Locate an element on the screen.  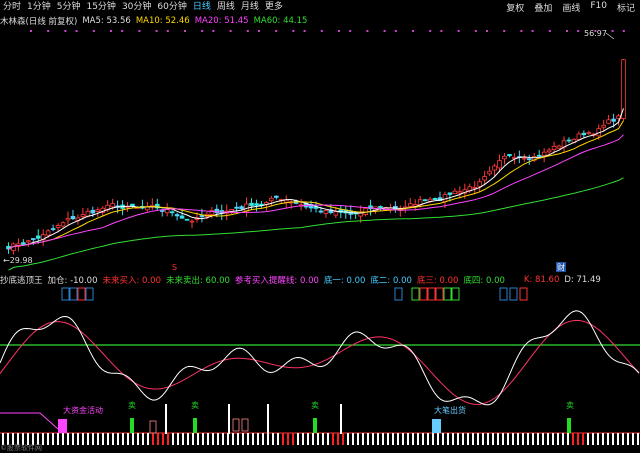
mark-button: 标记 is located at coordinates (626, 7).